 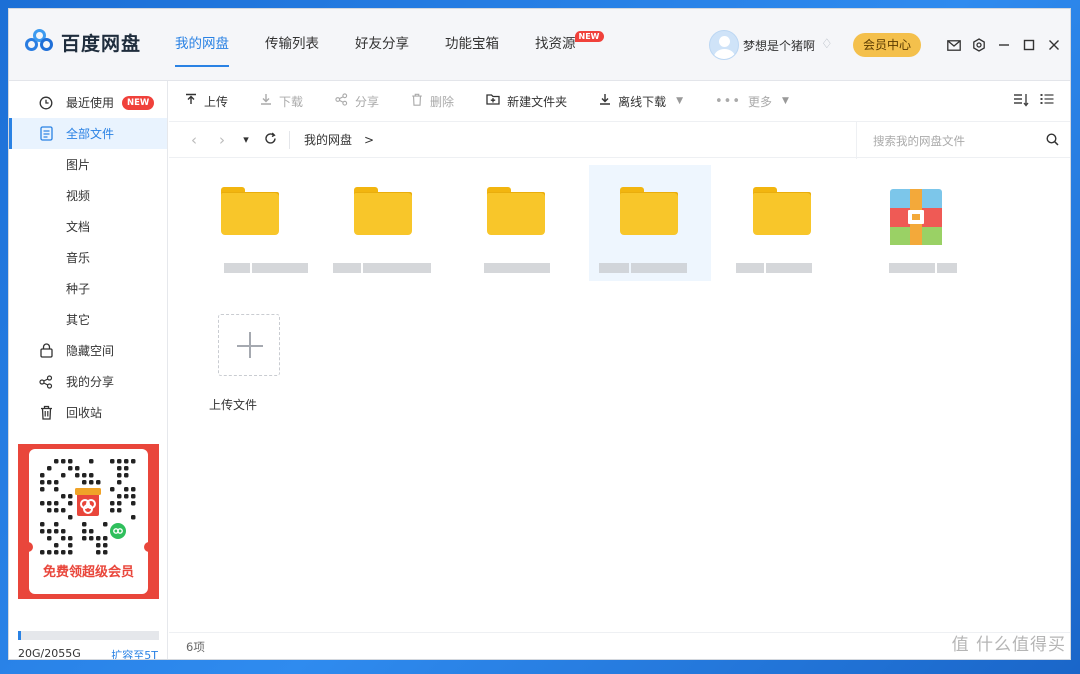 What do you see at coordinates (194, 140) in the screenshot?
I see `back-arrow-icon: ‹` at bounding box center [194, 140].